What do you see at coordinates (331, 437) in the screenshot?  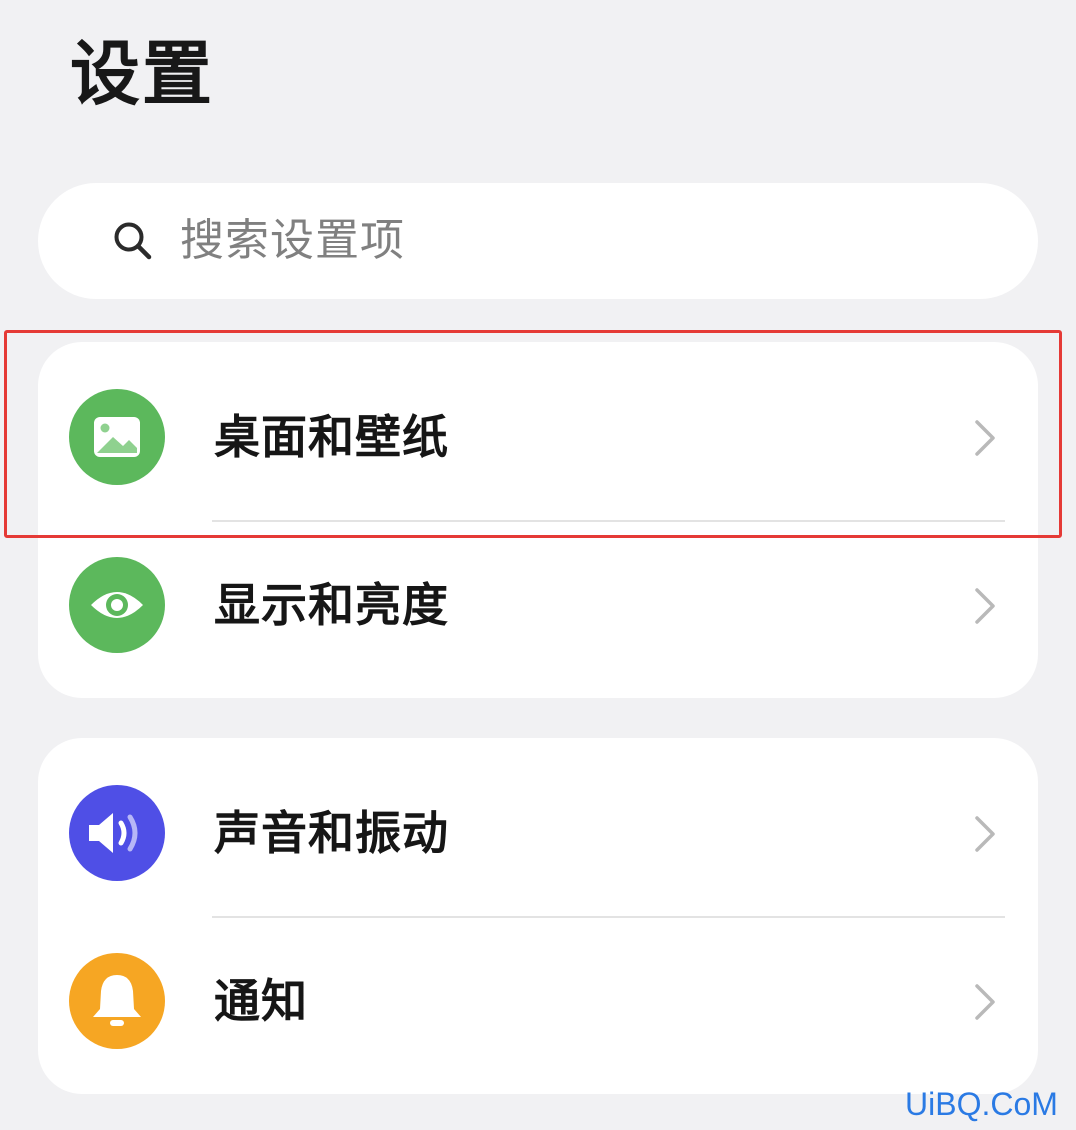 I see `settings-item-label: 桌面和壁纸` at bounding box center [331, 437].